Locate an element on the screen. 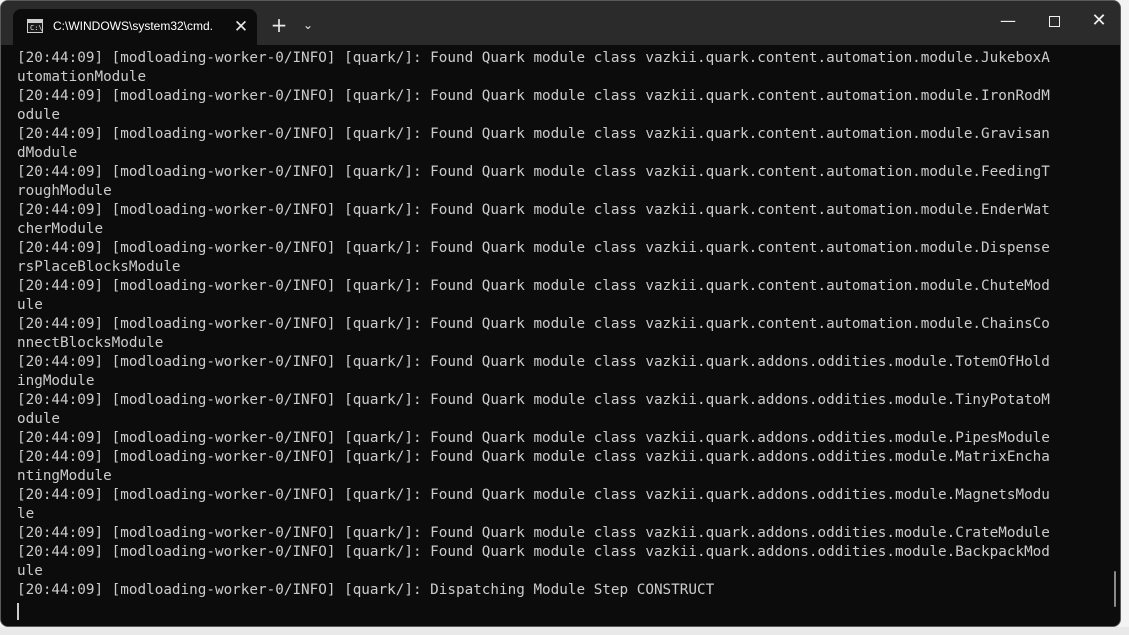 This screenshot has width=1129, height=635. maximize-icon is located at coordinates (1054, 21).